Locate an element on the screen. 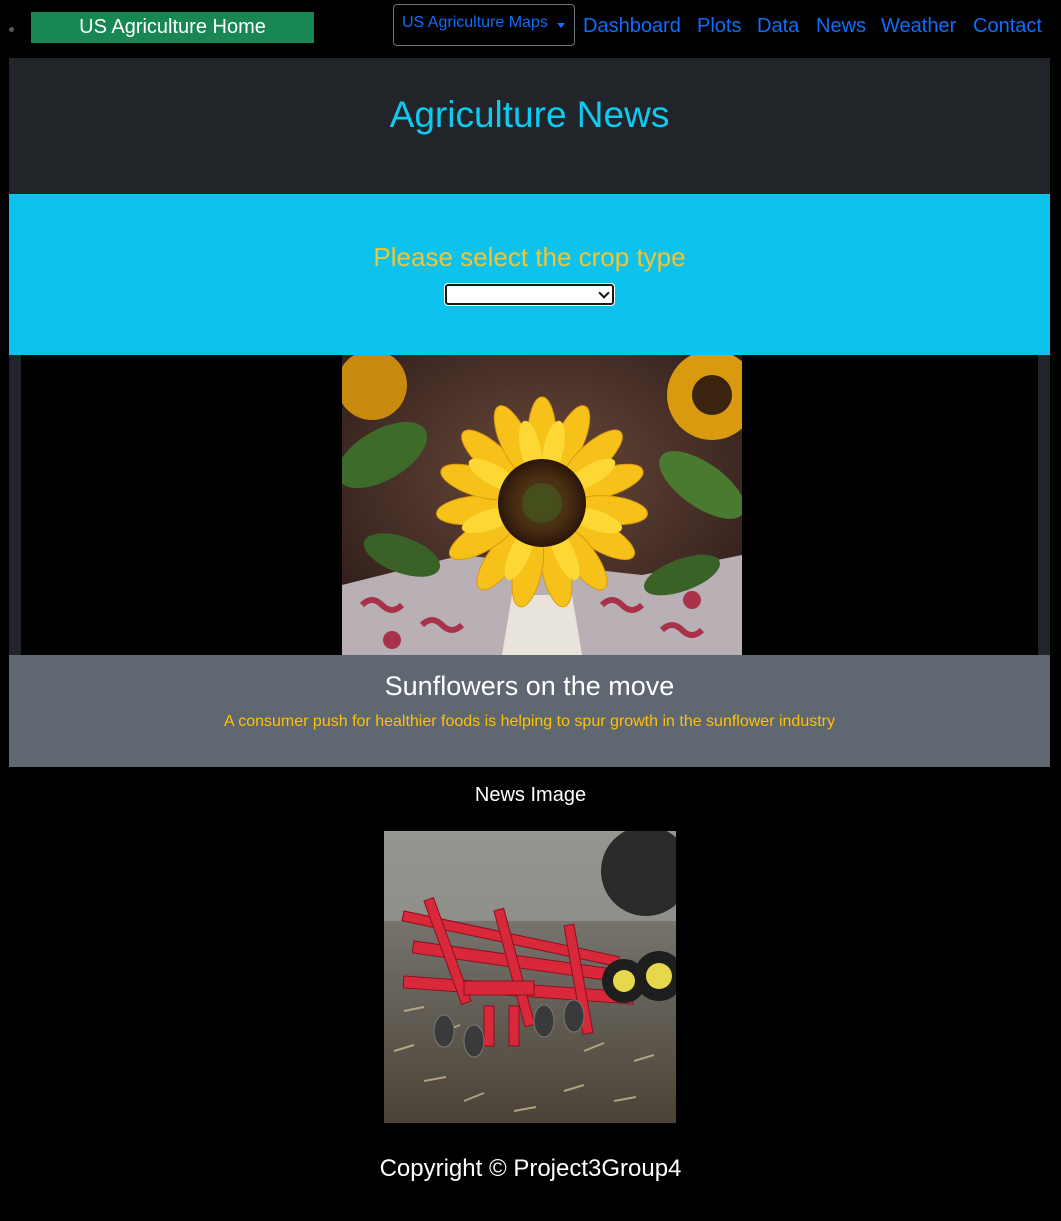  maps-dropdown-label: US Agriculture Maps is located at coordinates (475, 22).